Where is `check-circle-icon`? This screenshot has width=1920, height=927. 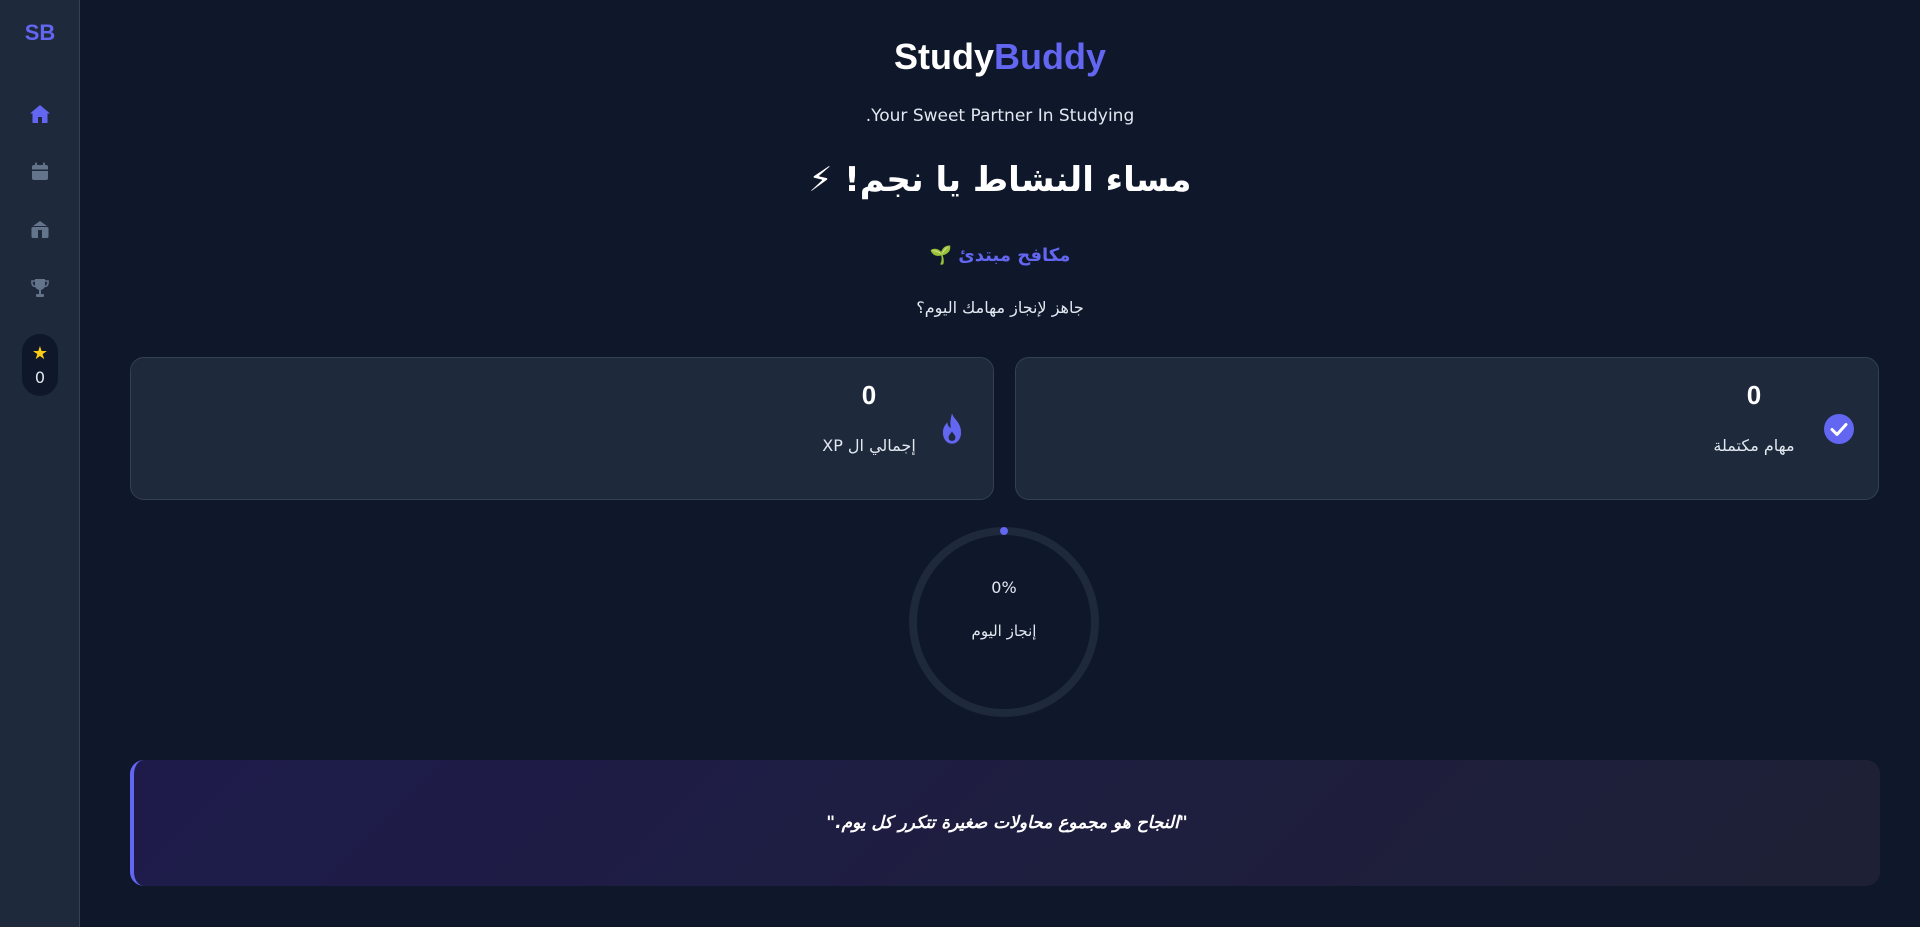 check-circle-icon is located at coordinates (1839, 429).